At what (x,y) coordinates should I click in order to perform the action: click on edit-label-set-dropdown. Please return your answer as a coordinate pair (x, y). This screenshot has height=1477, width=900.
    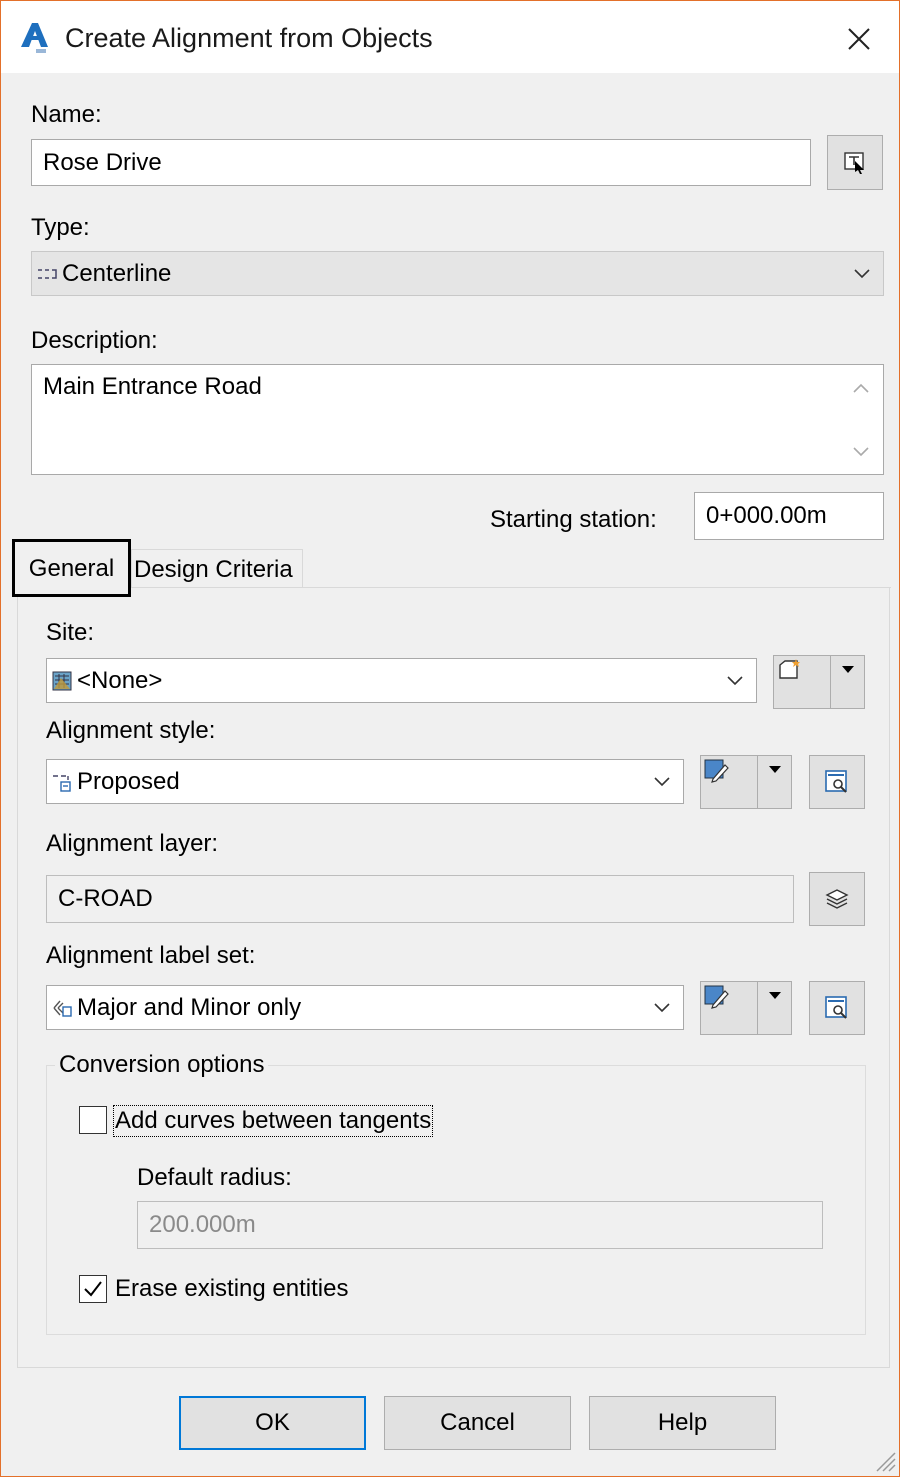
    Looking at the image, I should click on (769, 1008).